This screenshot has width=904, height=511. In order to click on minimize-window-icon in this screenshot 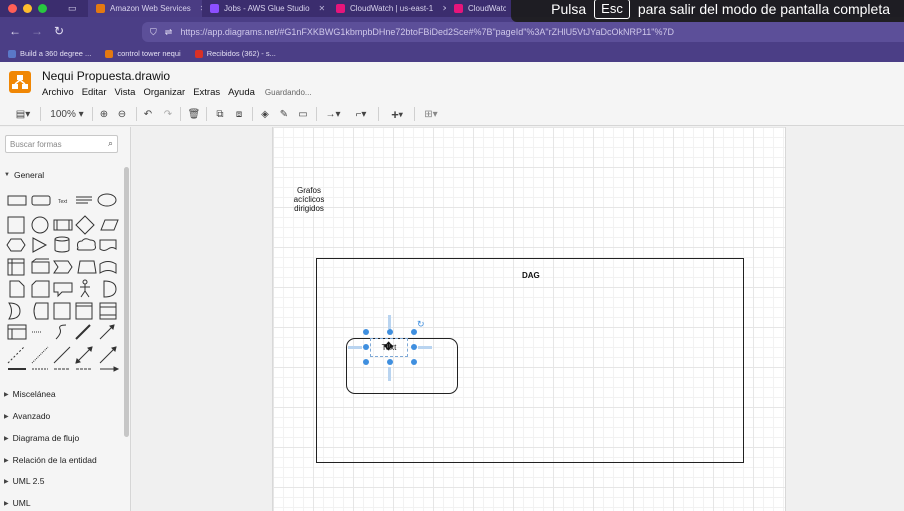, I will do `click(27, 8)`.